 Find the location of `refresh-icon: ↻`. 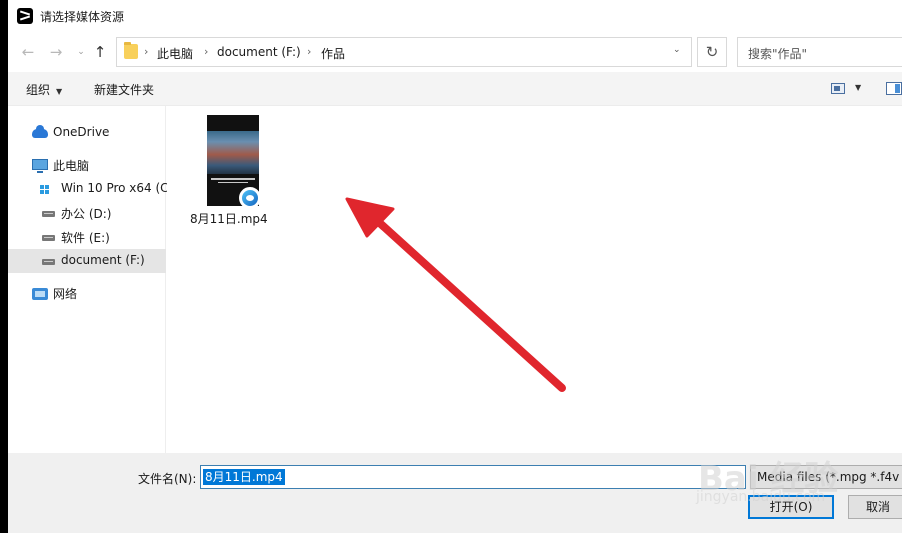

refresh-icon: ↻ is located at coordinates (712, 52).